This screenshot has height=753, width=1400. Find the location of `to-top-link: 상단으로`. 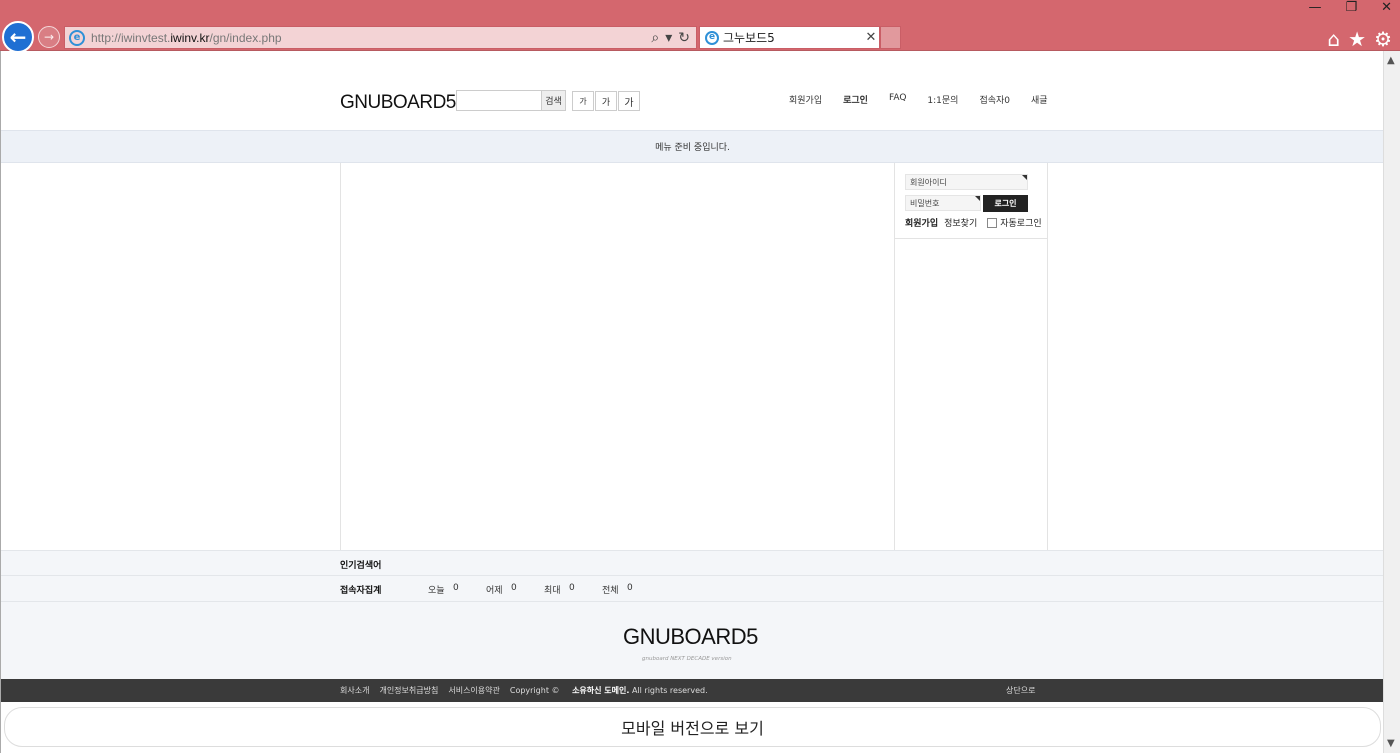

to-top-link: 상단으로 is located at coordinates (1020, 690).